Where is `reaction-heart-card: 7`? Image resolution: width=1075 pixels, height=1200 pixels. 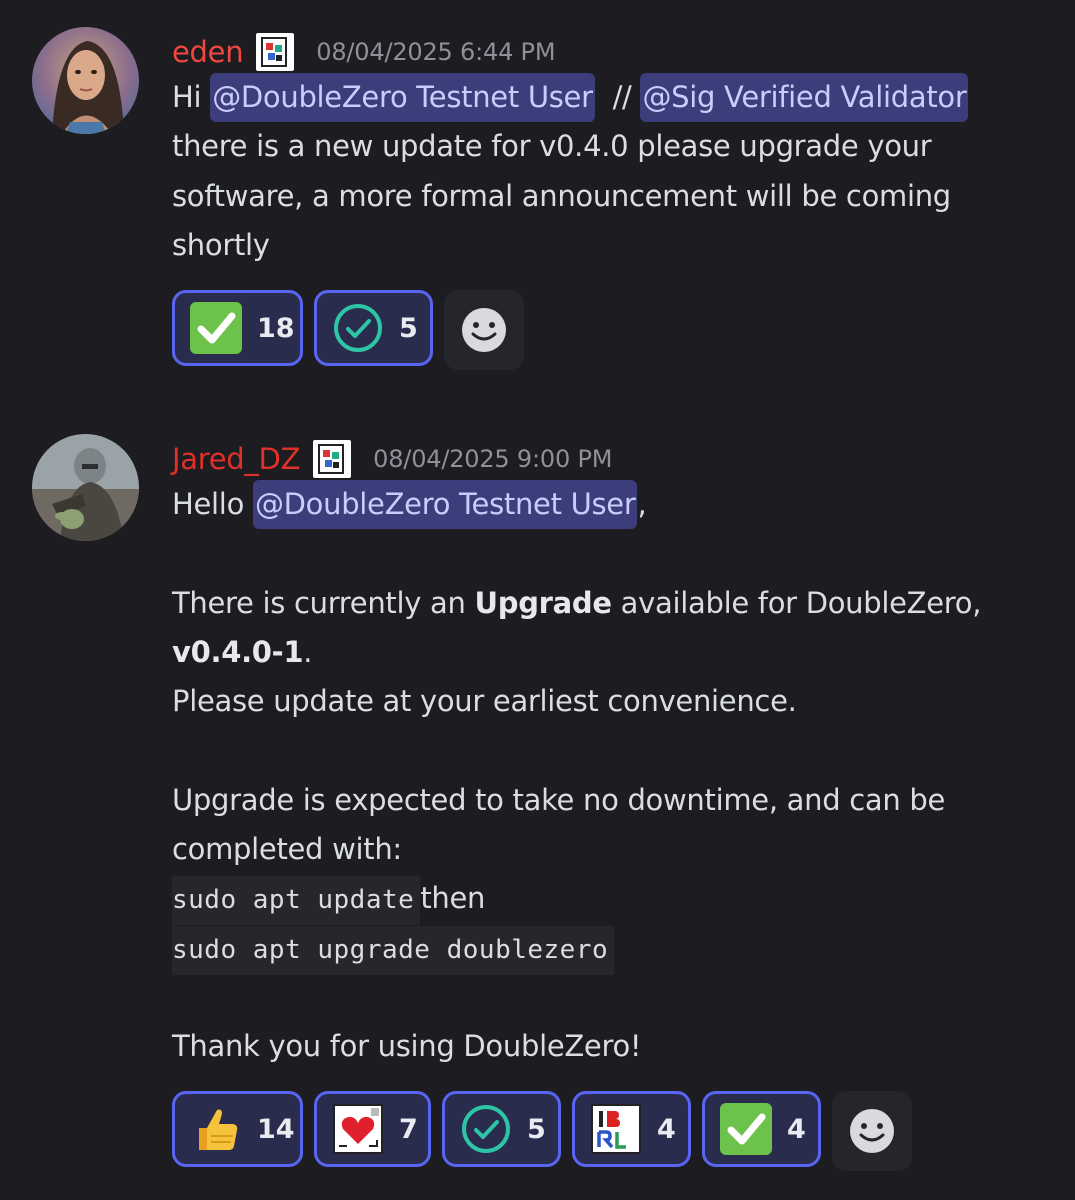 reaction-heart-card: 7 is located at coordinates (372, 1129).